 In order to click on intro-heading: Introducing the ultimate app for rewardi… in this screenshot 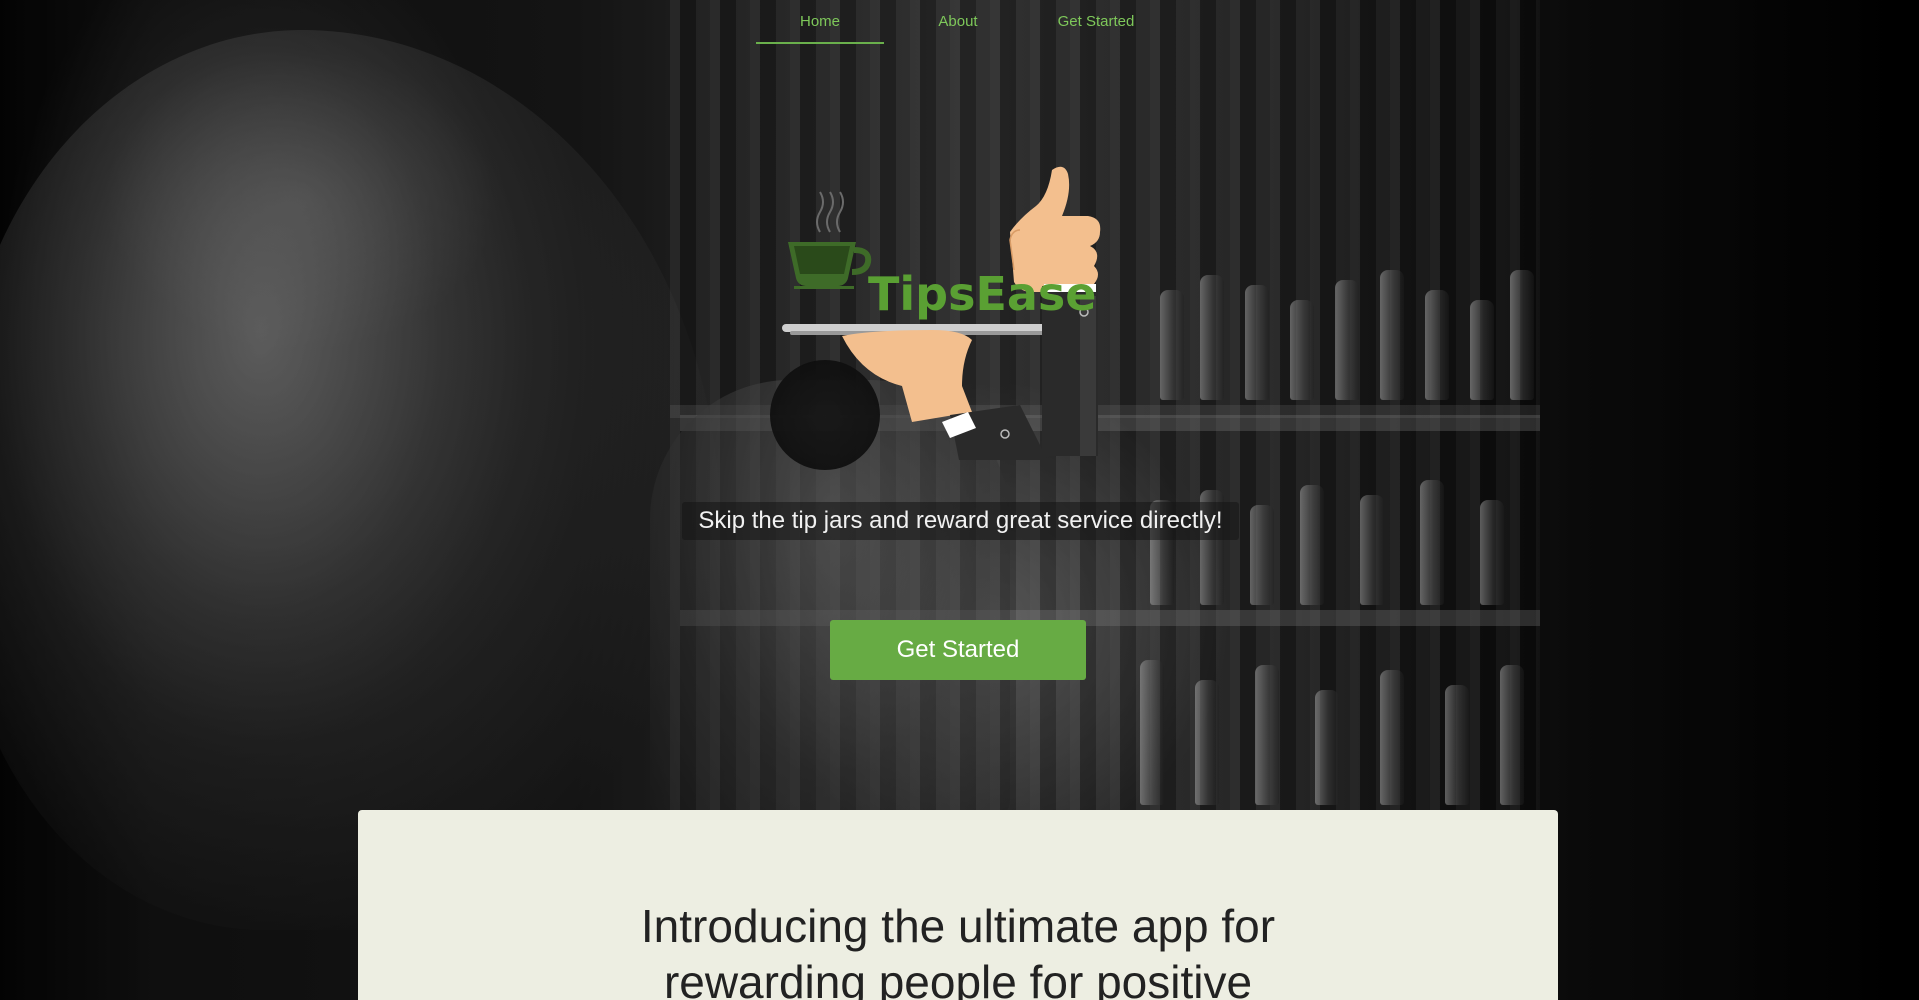, I will do `click(958, 949)`.